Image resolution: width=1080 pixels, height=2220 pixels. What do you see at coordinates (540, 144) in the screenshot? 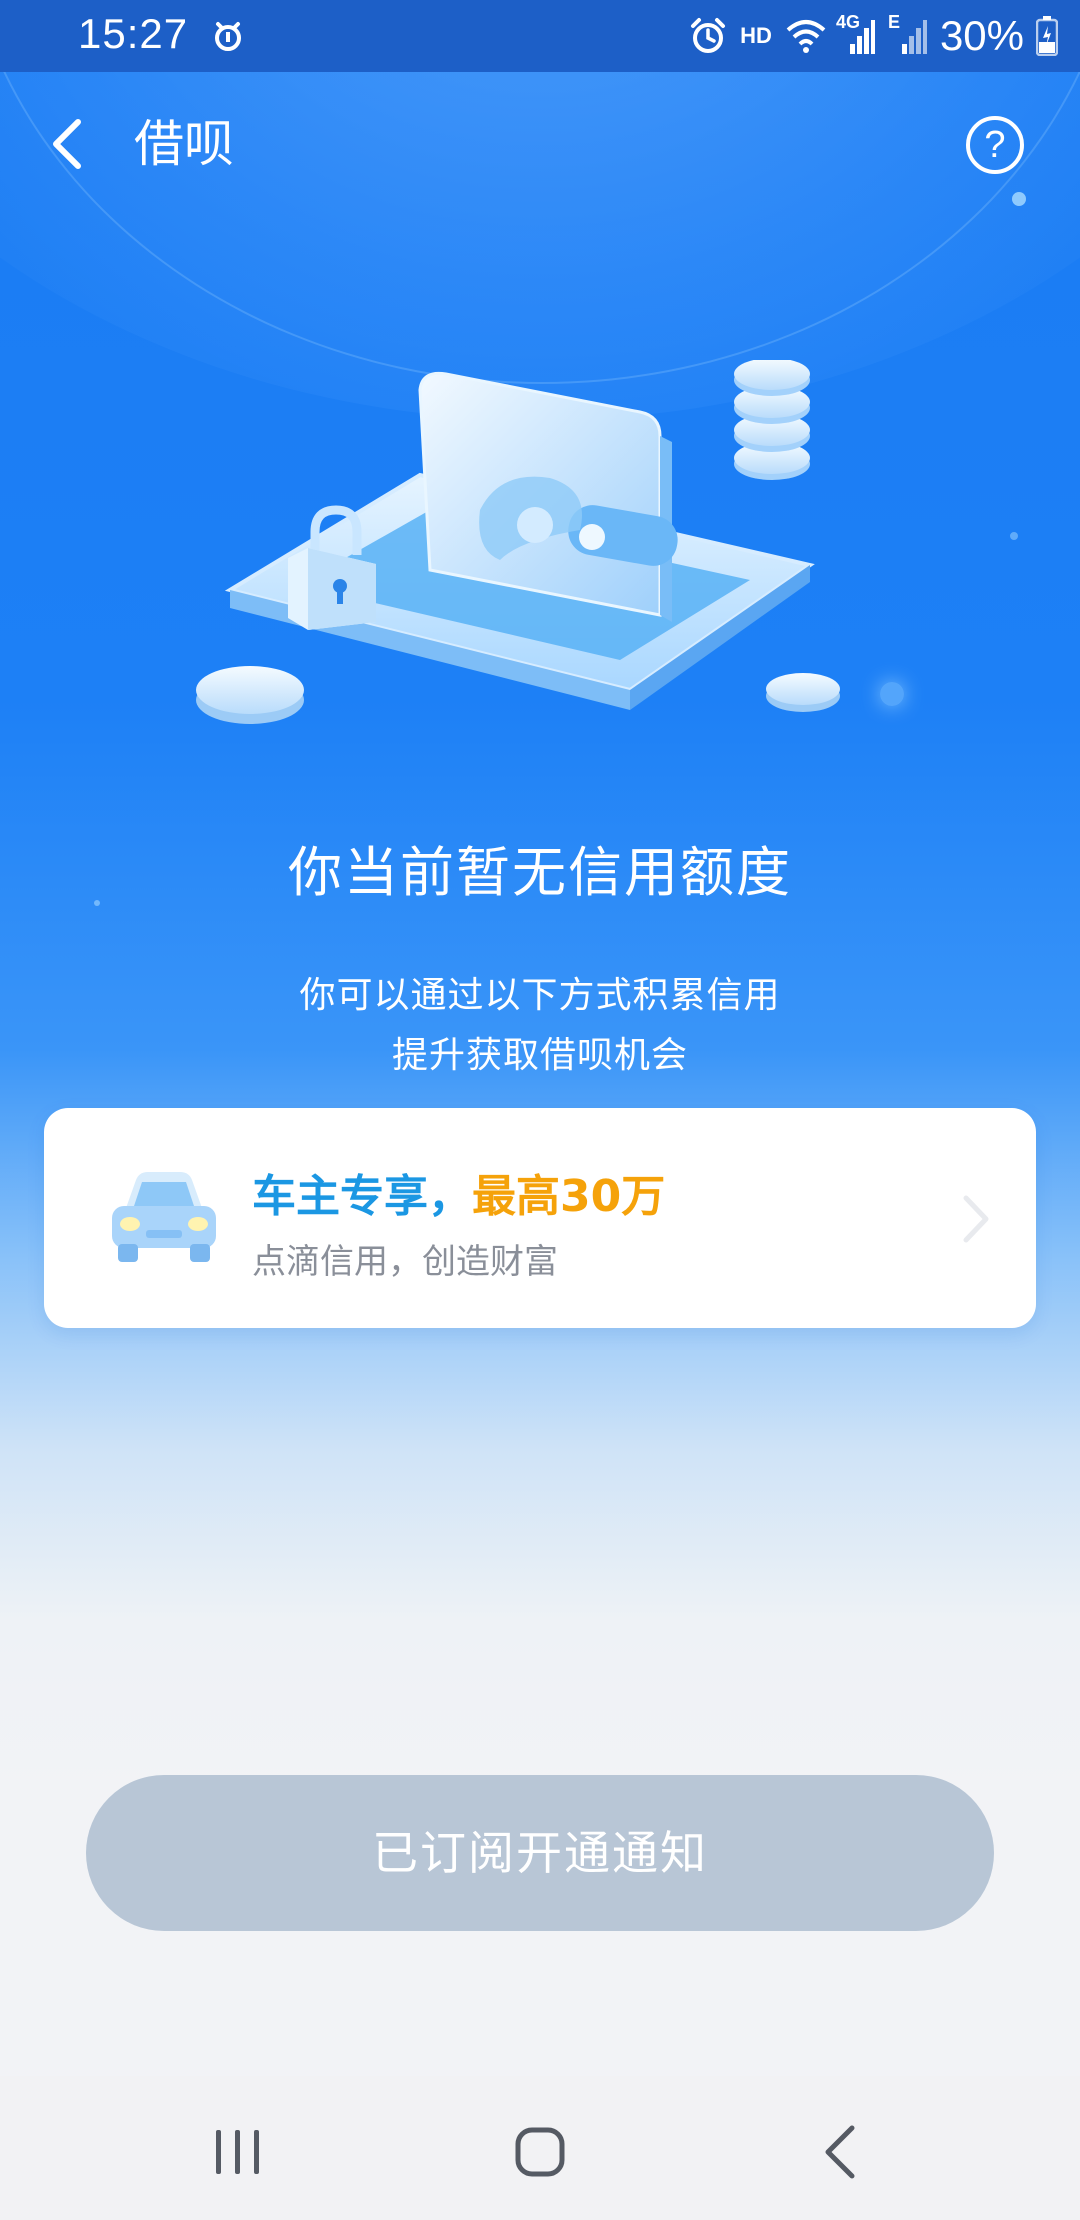
I see `app-header: 借呗 ?` at bounding box center [540, 144].